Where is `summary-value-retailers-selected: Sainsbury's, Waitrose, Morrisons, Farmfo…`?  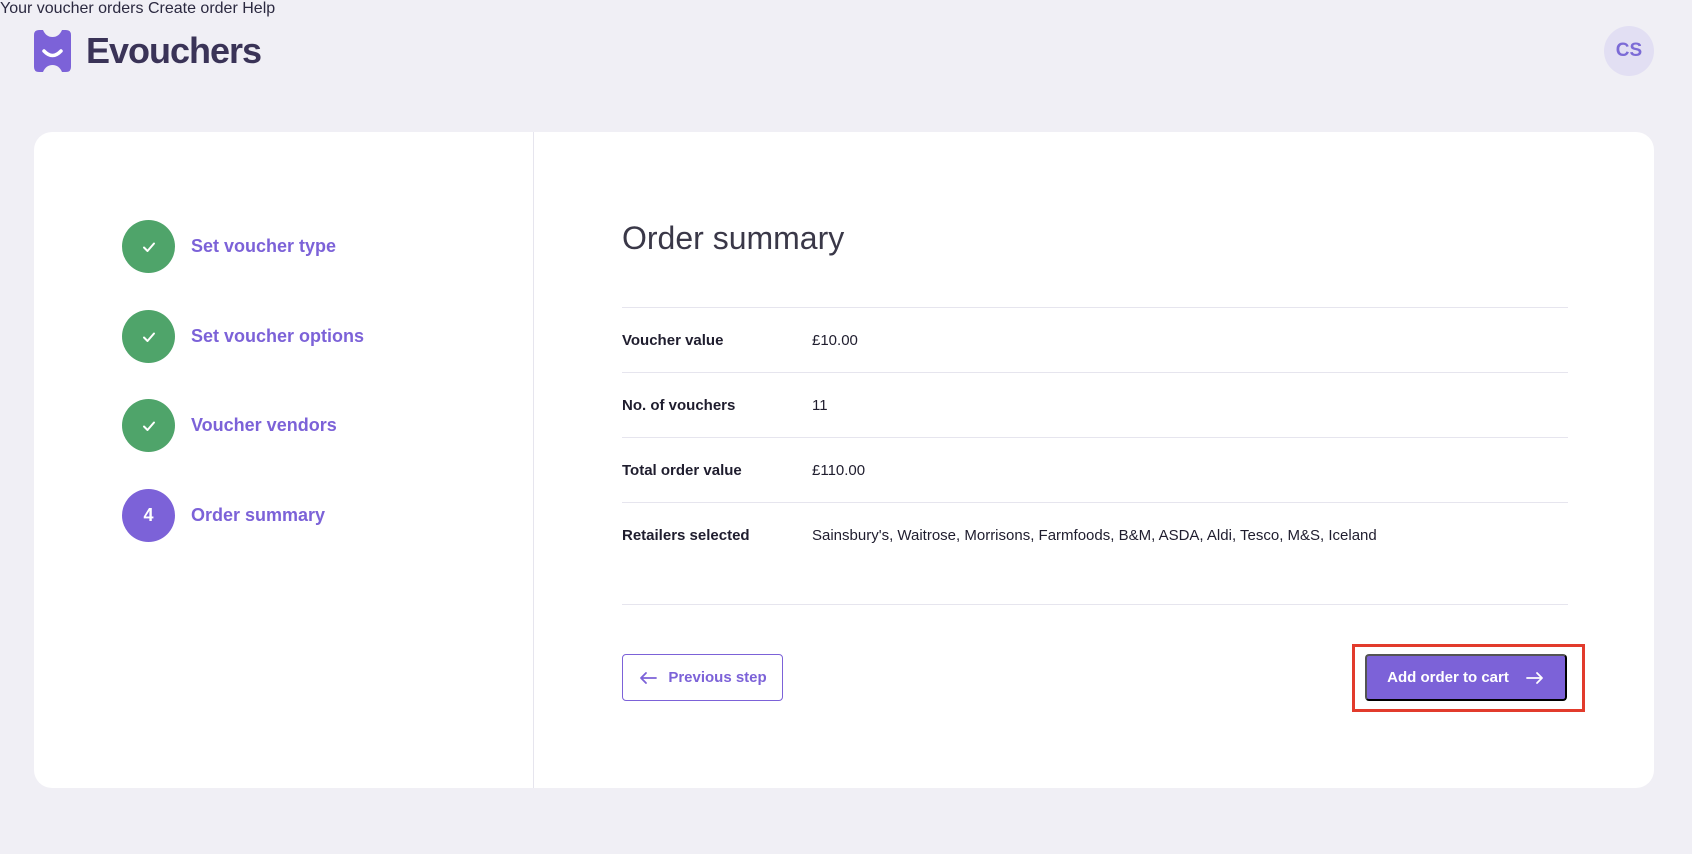
summary-value-retailers-selected: Sainsbury's, Waitrose, Morrisons, Farmfo… is located at coordinates (1094, 535).